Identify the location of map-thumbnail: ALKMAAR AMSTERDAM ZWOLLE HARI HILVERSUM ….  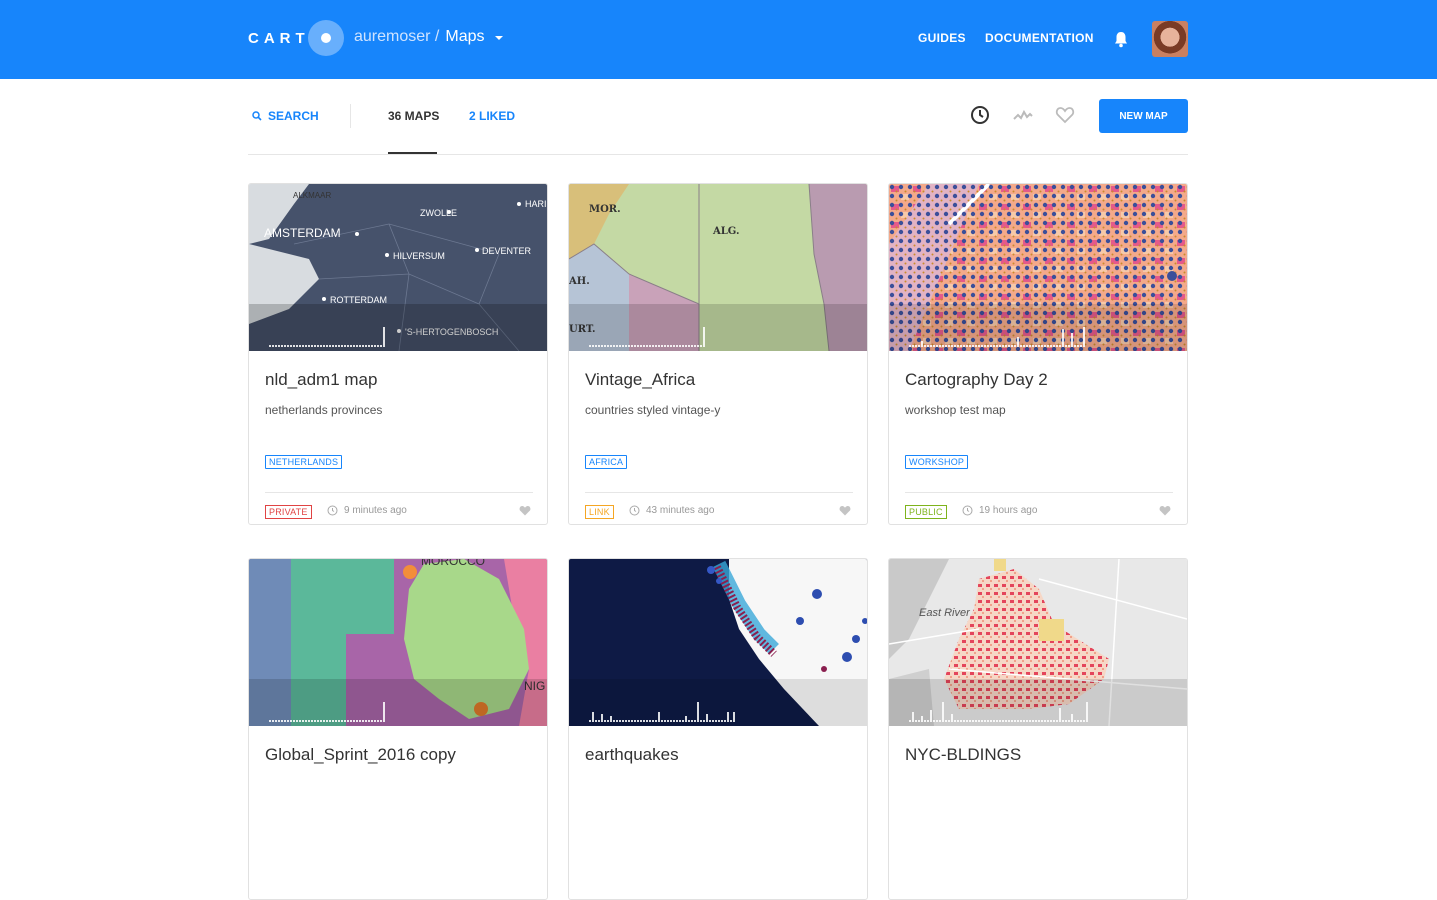
(398, 267).